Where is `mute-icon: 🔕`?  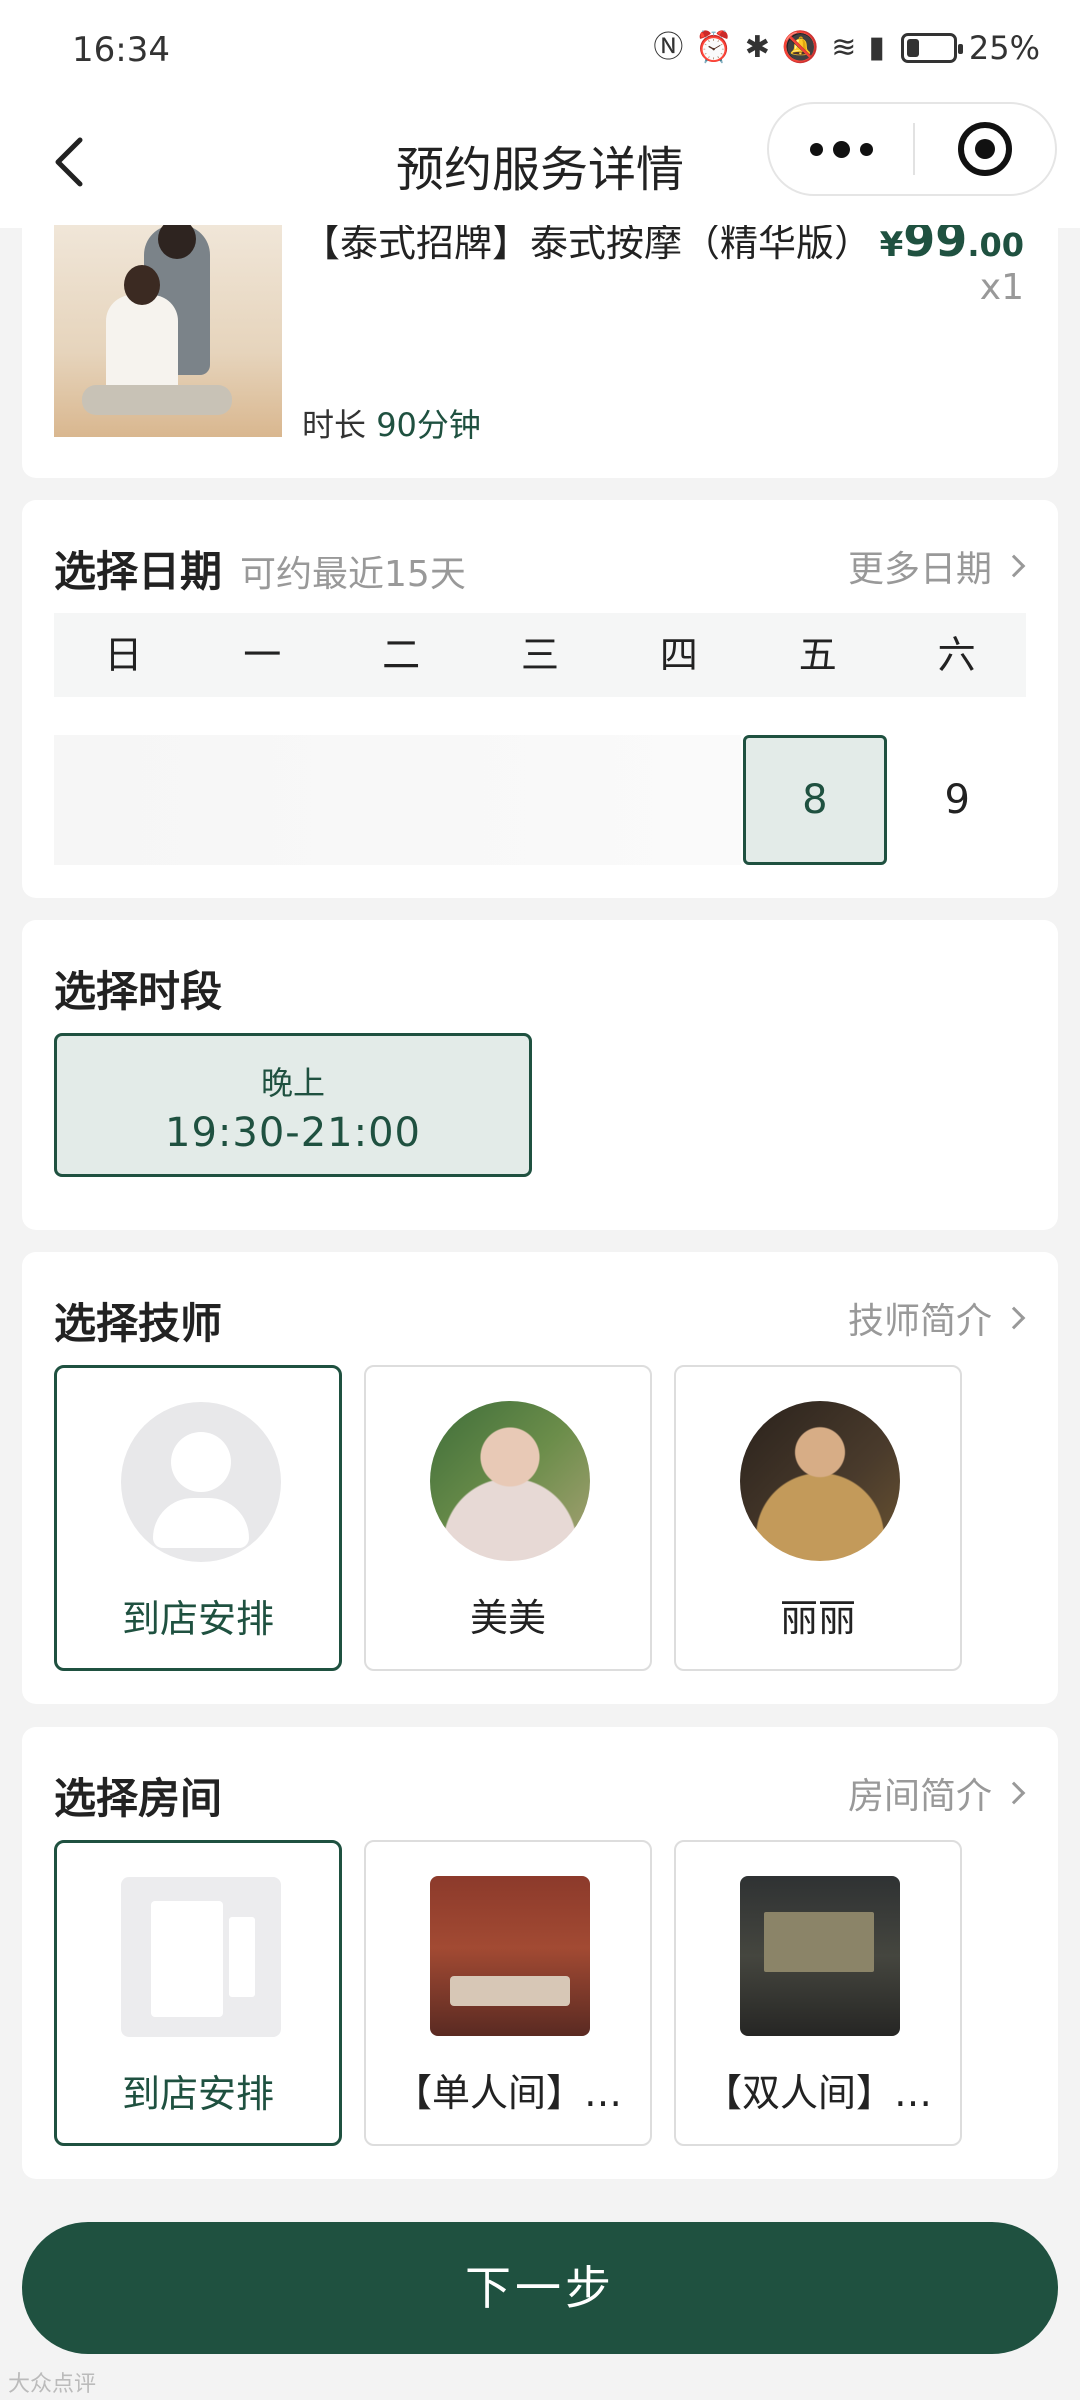 mute-icon: 🔕 is located at coordinates (800, 47).